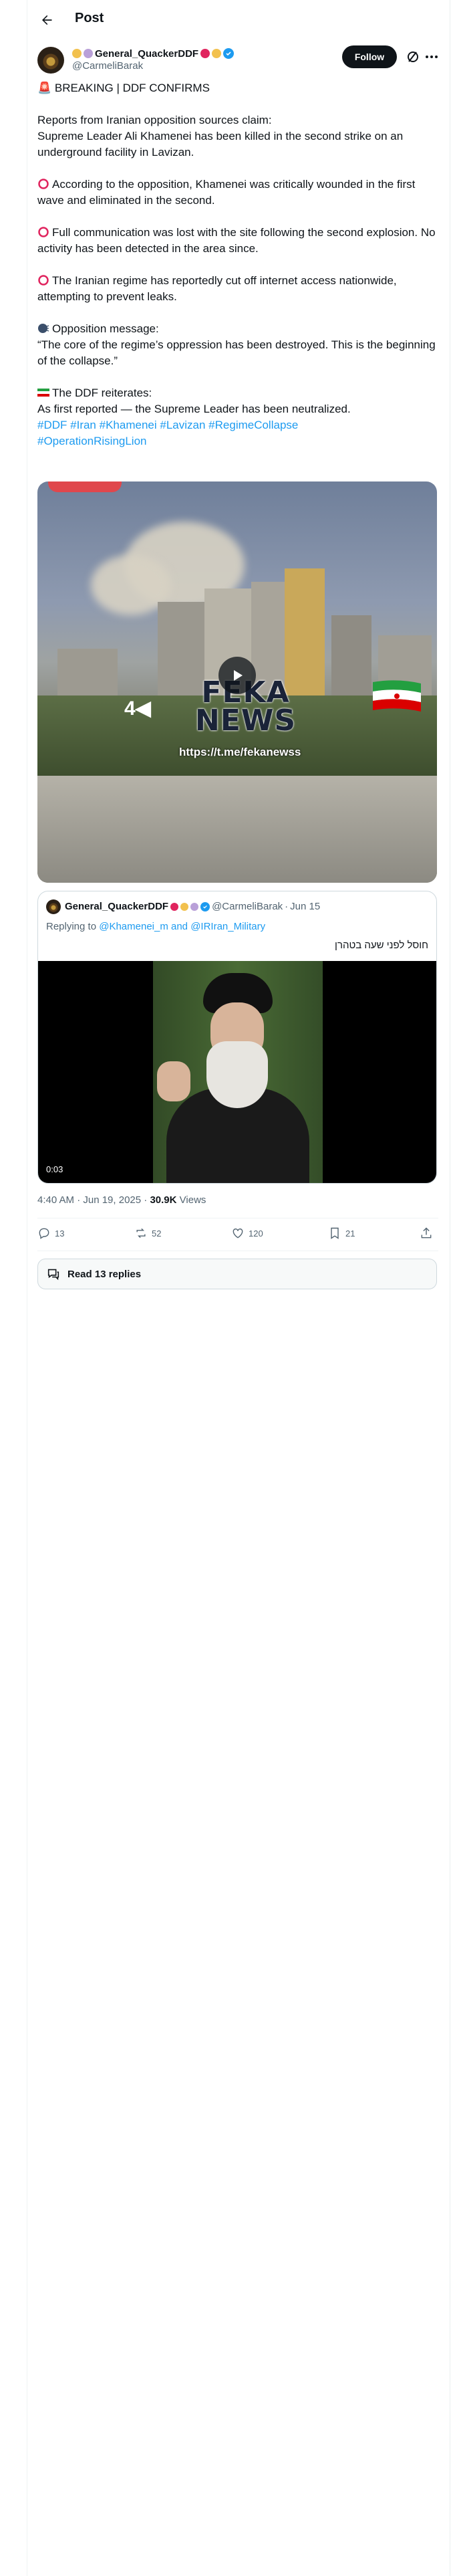 Image resolution: width=451 pixels, height=2576 pixels. Describe the element at coordinates (43, 328) in the screenshot. I see `speaking-head-icon` at that location.